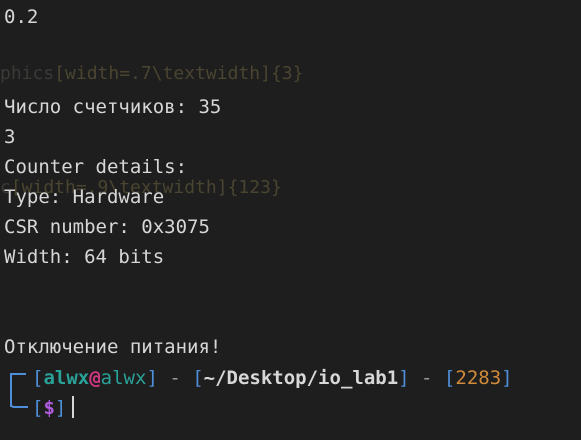  Describe the element at coordinates (73, 407) in the screenshot. I see `text-cursor` at that location.